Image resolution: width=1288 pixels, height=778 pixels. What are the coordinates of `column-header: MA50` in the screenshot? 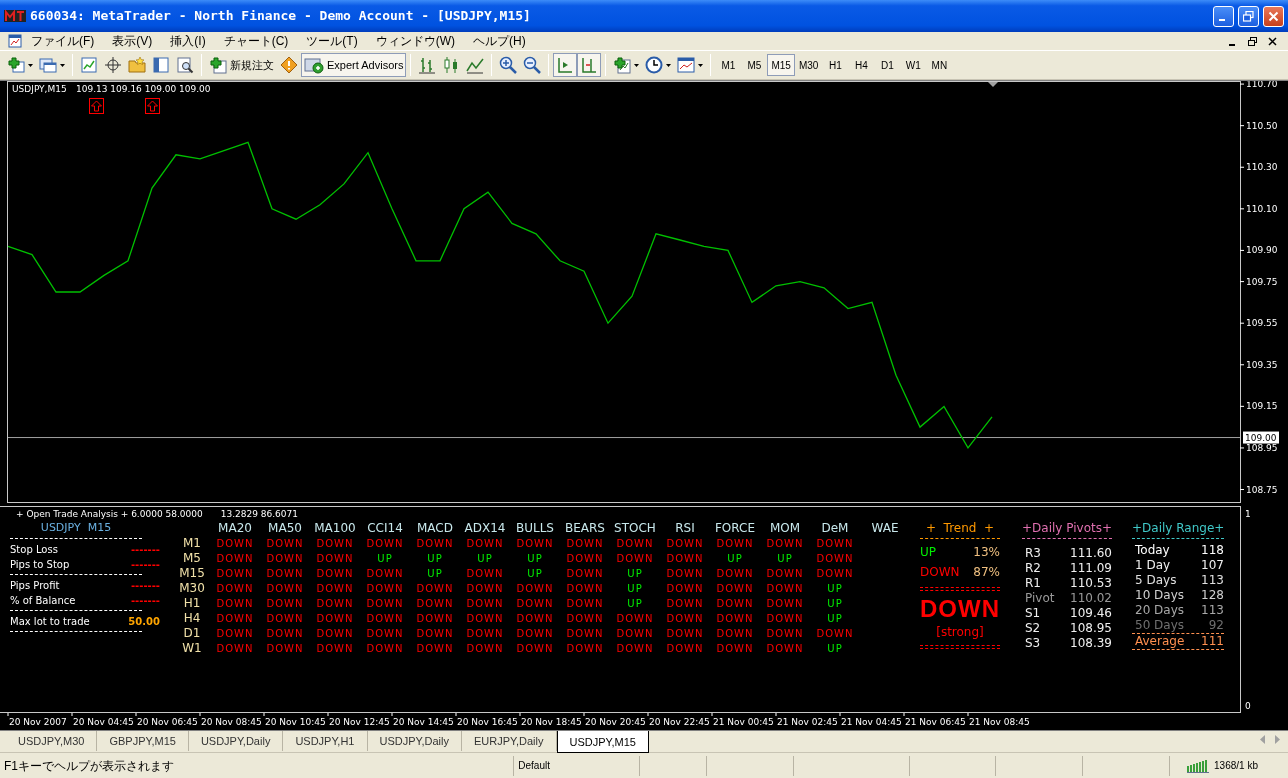 It's located at (285, 528).